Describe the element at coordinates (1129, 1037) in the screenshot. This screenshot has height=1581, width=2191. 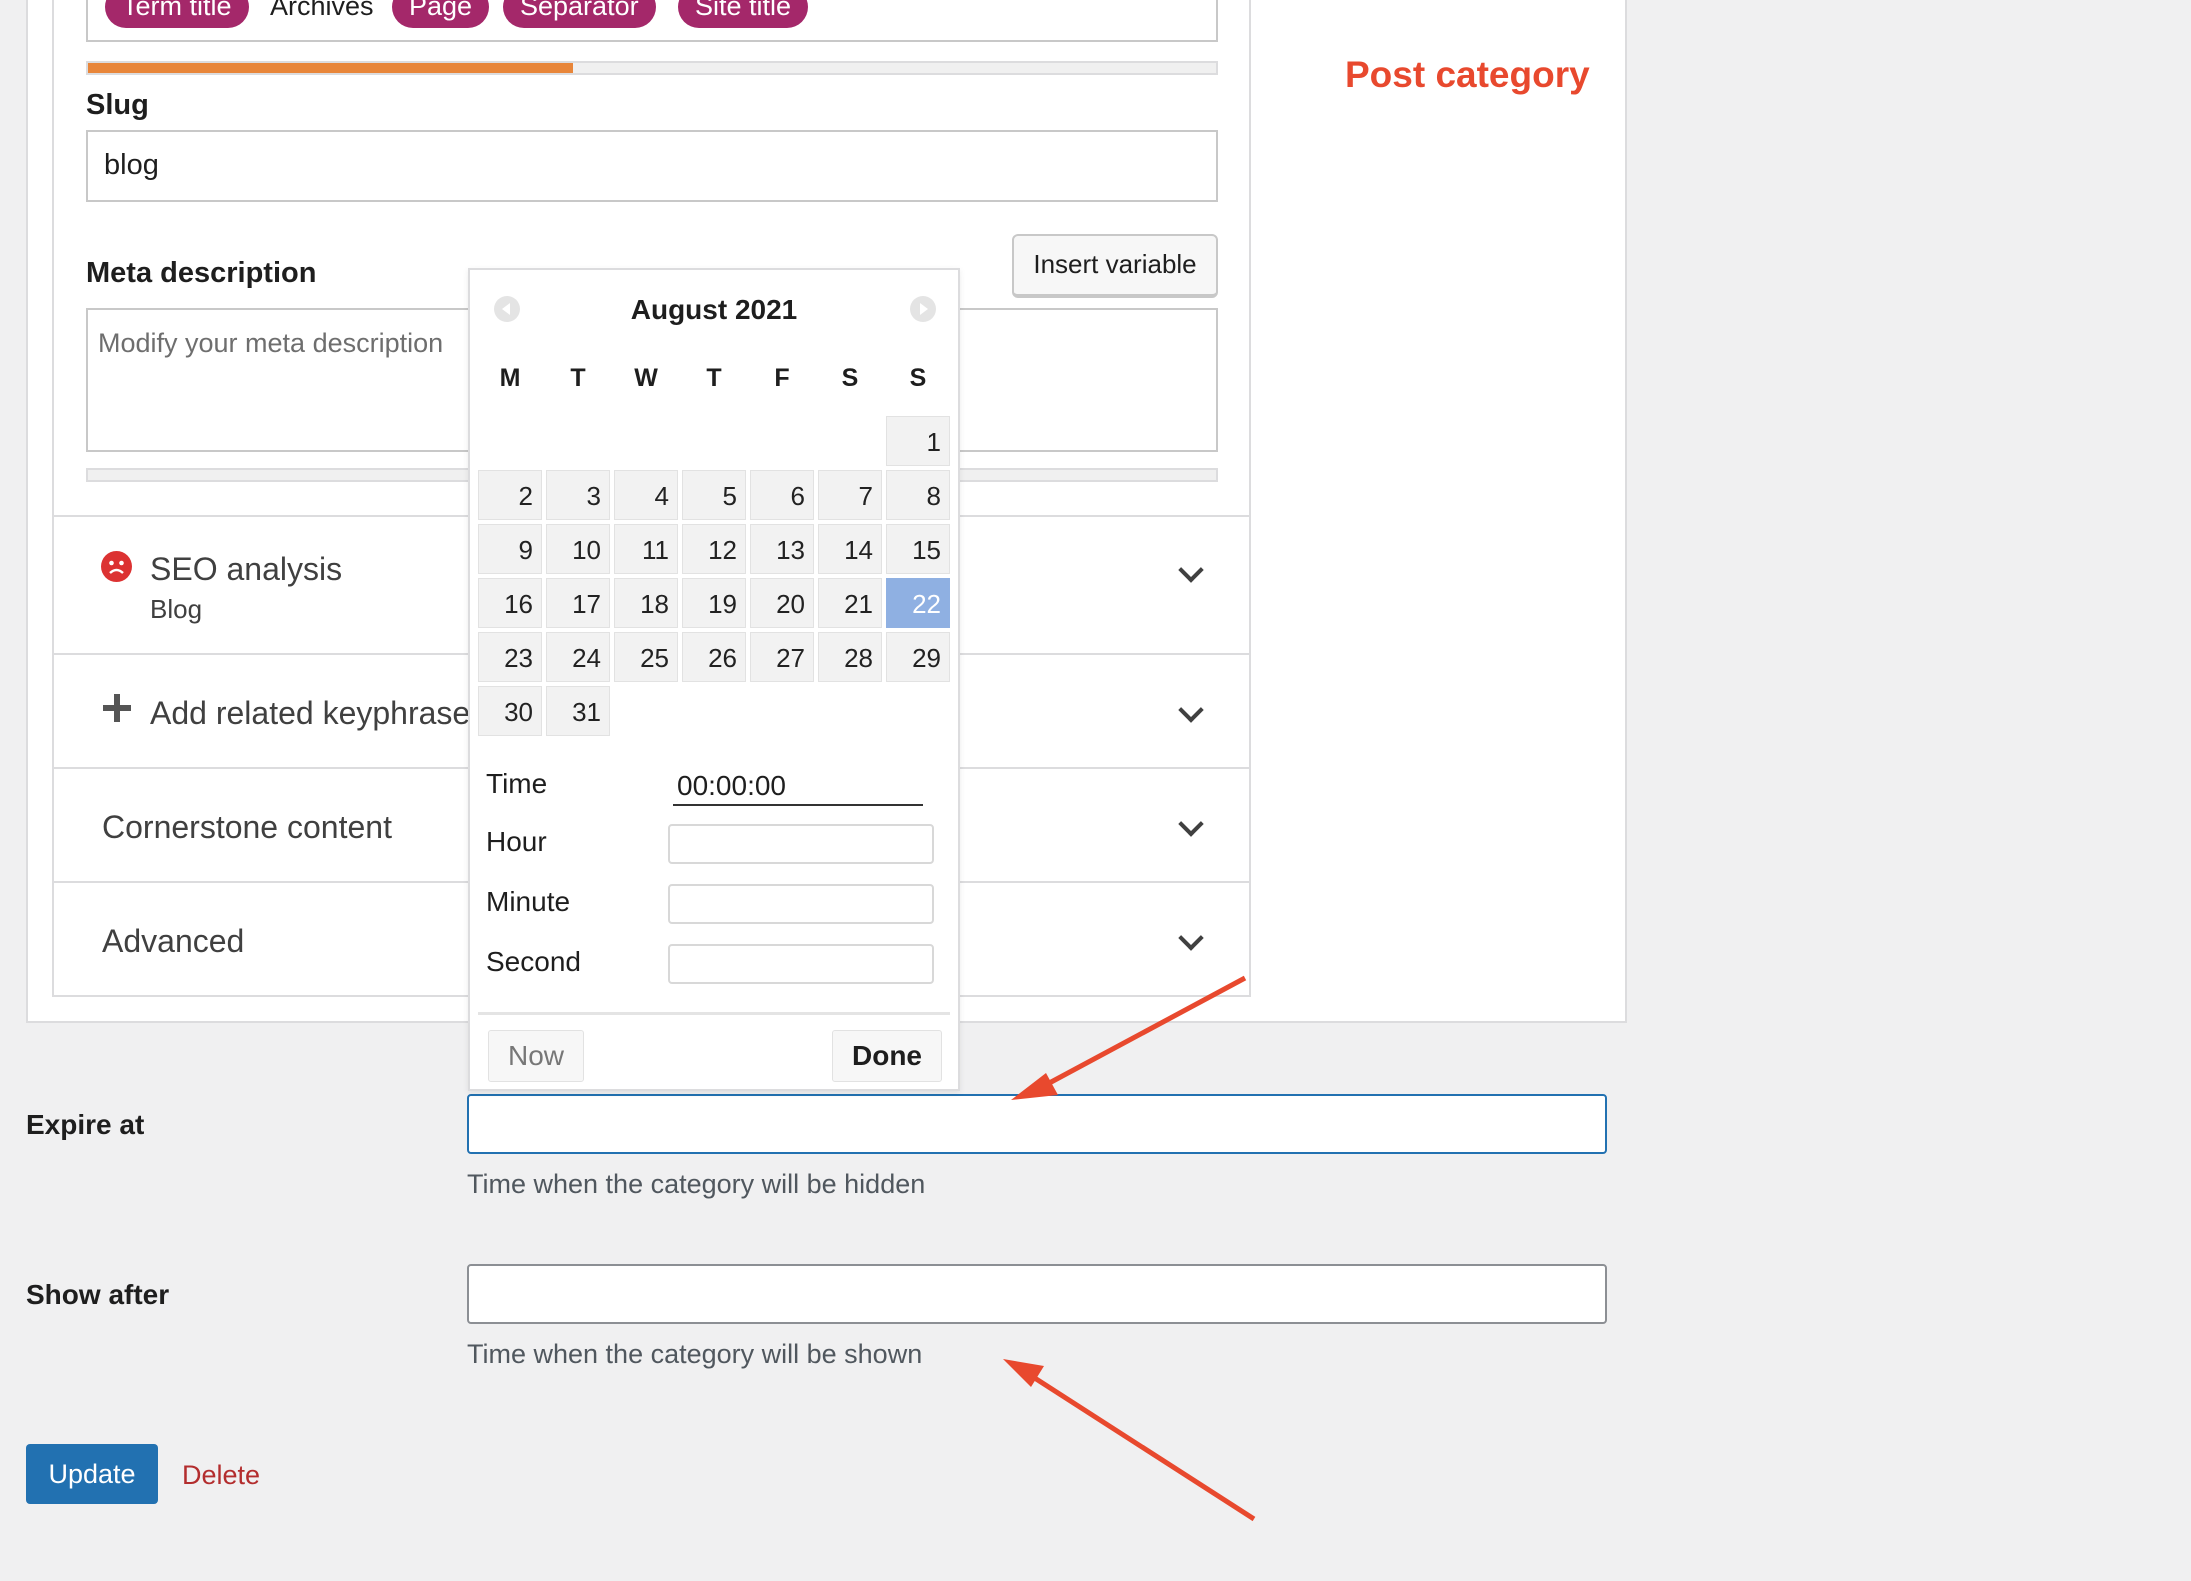
I see `arrow-to-expire-field` at that location.